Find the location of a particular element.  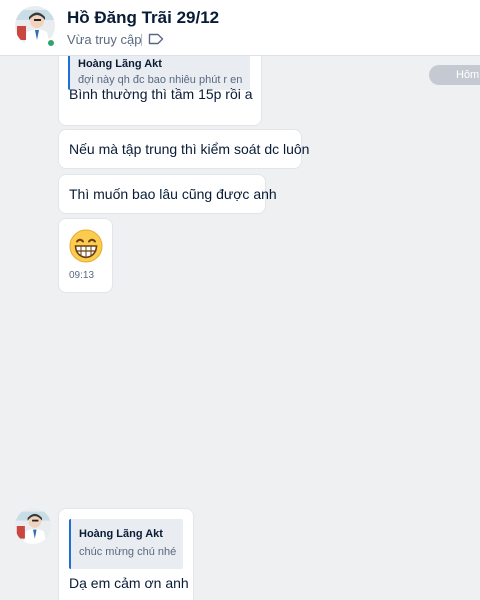

message-text: Bình thường thì tầm 15p rồi a is located at coordinates (161, 94).